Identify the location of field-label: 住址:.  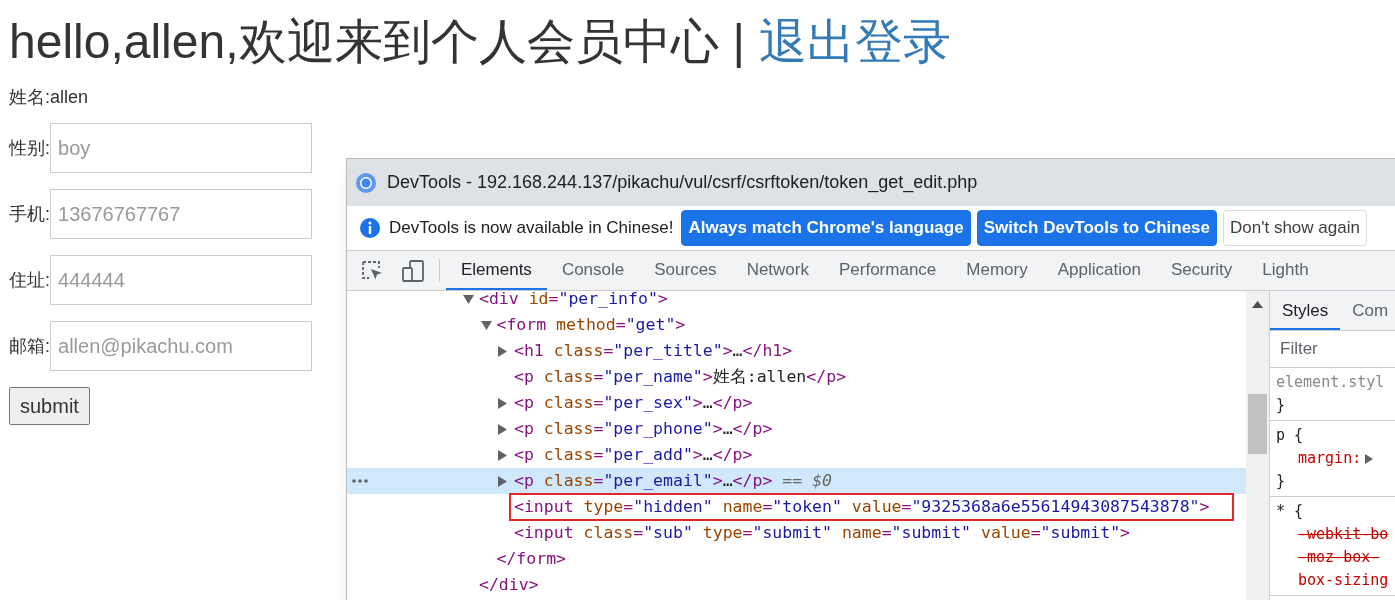
(29, 280).